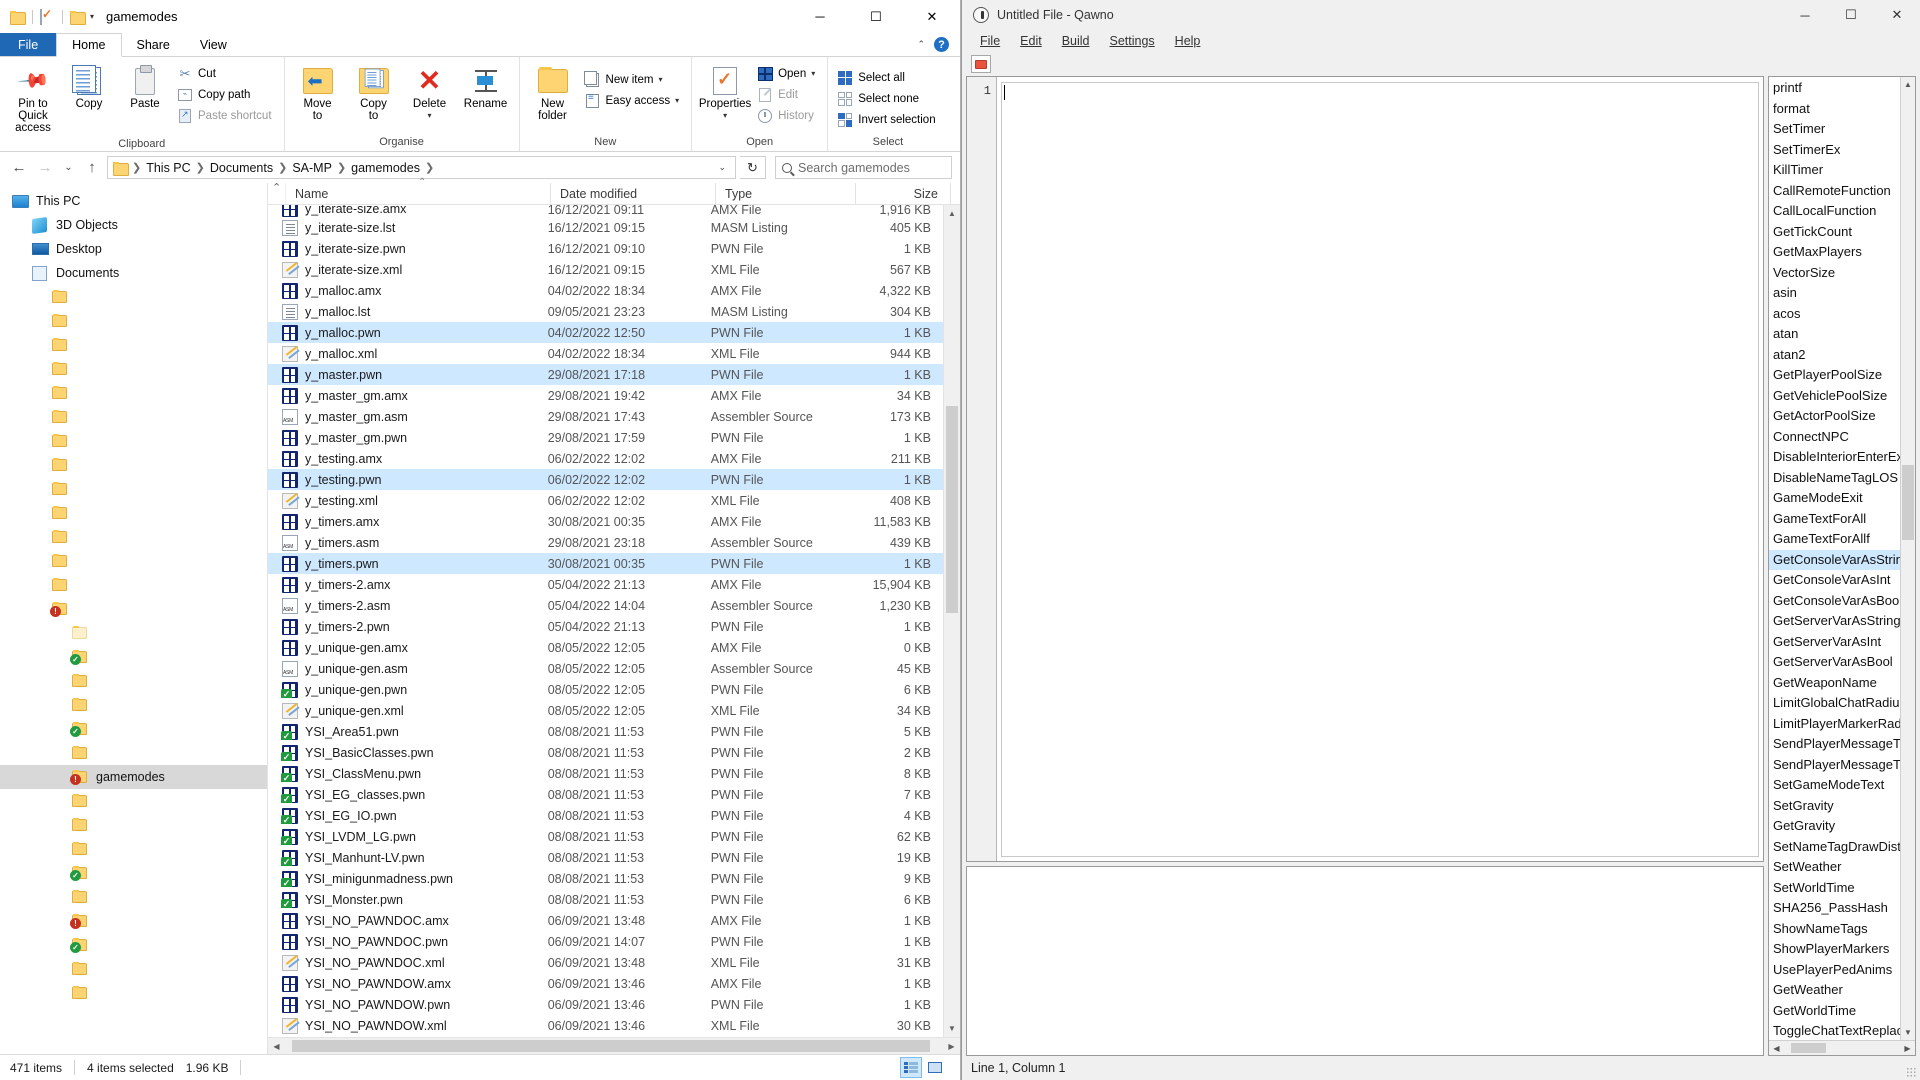  What do you see at coordinates (990, 41) in the screenshot?
I see `menu-file: File` at bounding box center [990, 41].